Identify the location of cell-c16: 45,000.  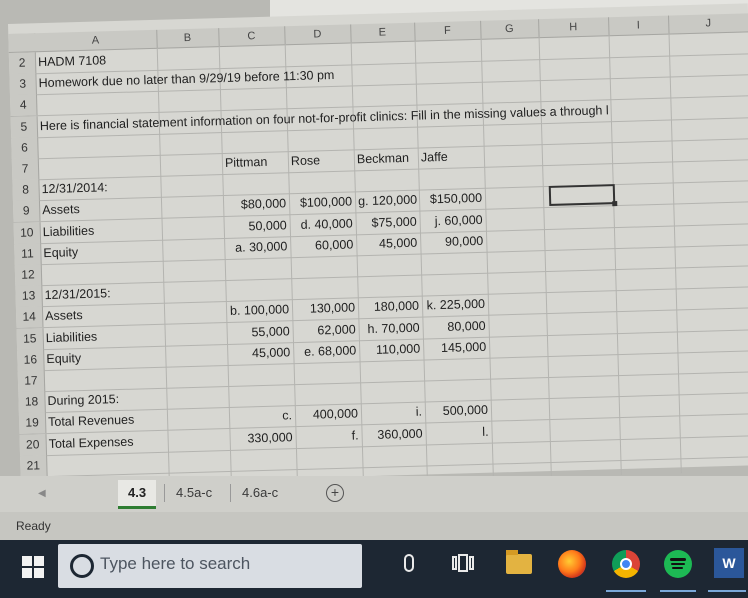
(260, 353).